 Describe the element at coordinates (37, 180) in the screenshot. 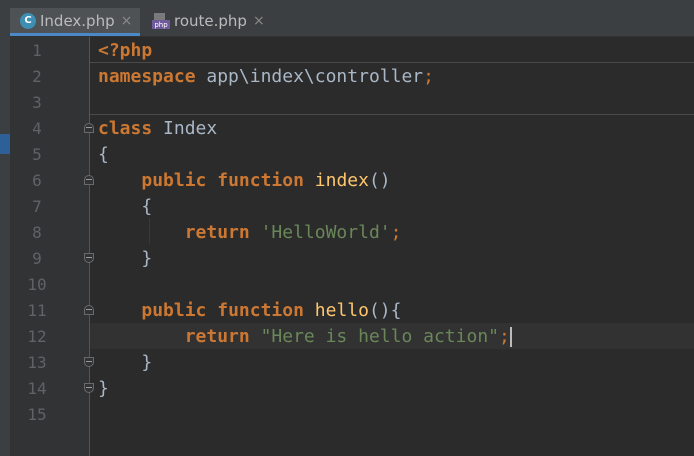

I see `line-number: 6` at that location.